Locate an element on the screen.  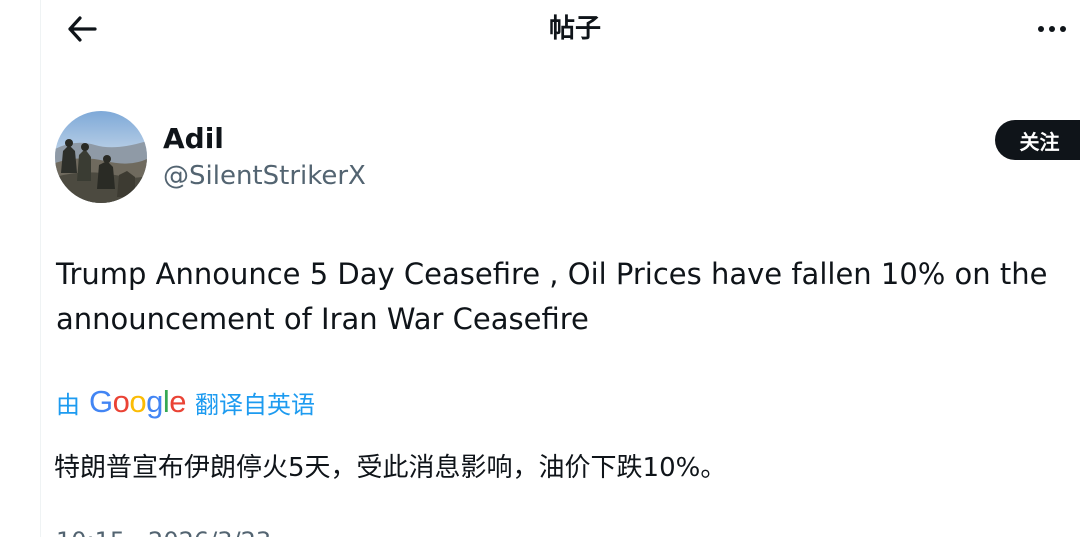
left-divider is located at coordinates (40, 268).